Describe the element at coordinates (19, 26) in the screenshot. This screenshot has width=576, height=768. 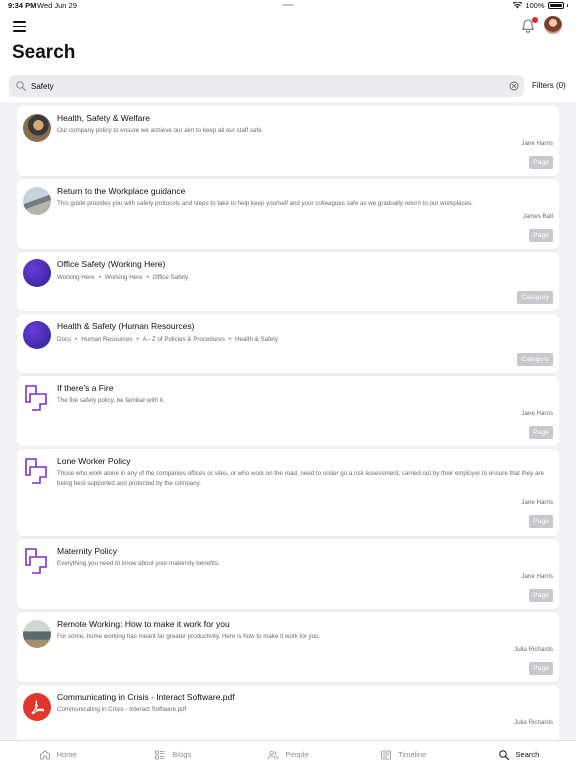
I see `hamburger-menu-icon` at that location.